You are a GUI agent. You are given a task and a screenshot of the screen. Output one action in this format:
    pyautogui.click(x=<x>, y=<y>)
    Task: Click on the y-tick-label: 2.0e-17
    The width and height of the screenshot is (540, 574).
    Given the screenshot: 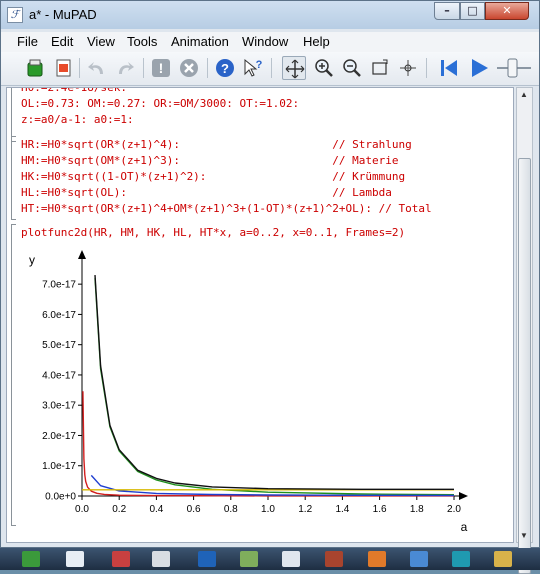 What is the action you would take?
    pyautogui.click(x=59, y=436)
    